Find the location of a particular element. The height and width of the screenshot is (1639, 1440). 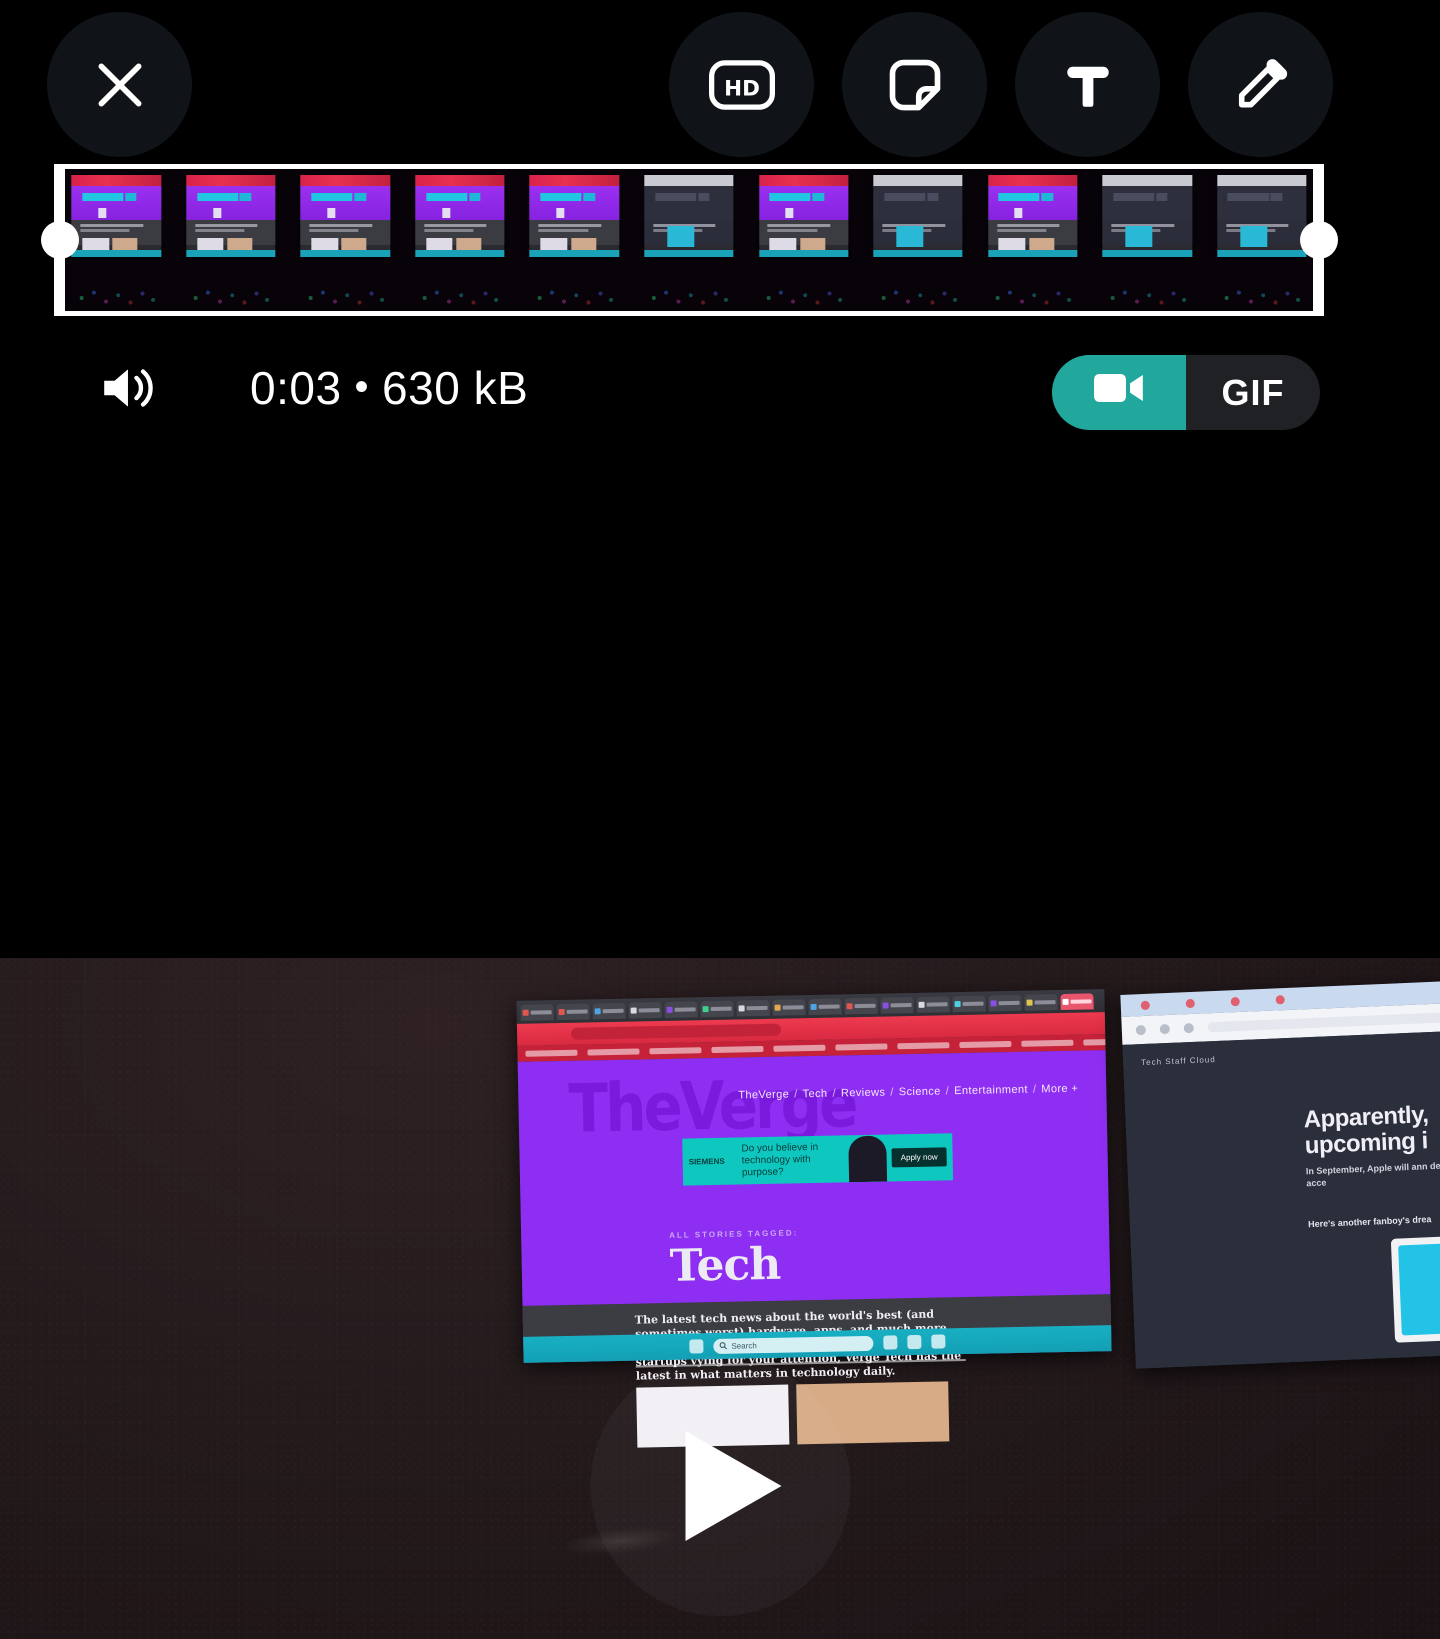

trim-end-knob is located at coordinates (1318, 240).